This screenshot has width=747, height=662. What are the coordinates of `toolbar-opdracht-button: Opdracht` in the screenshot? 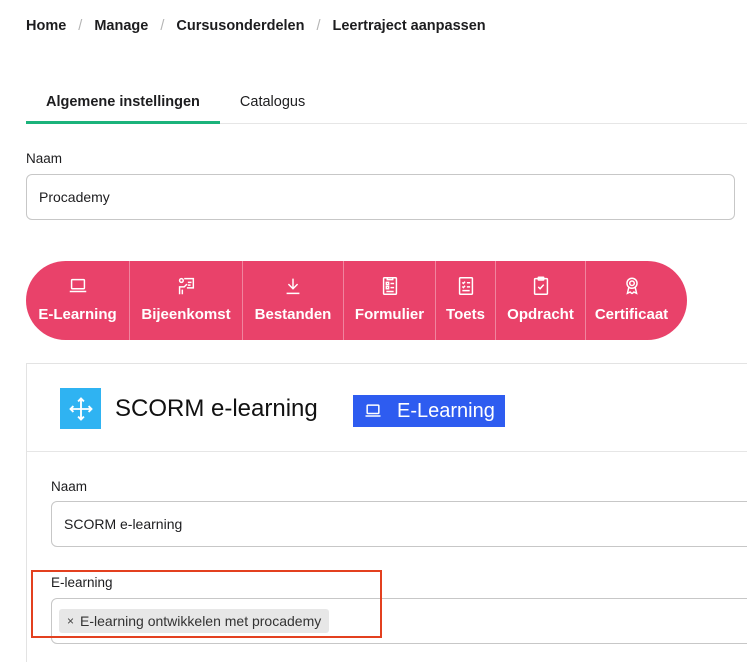 It's located at (541, 300).